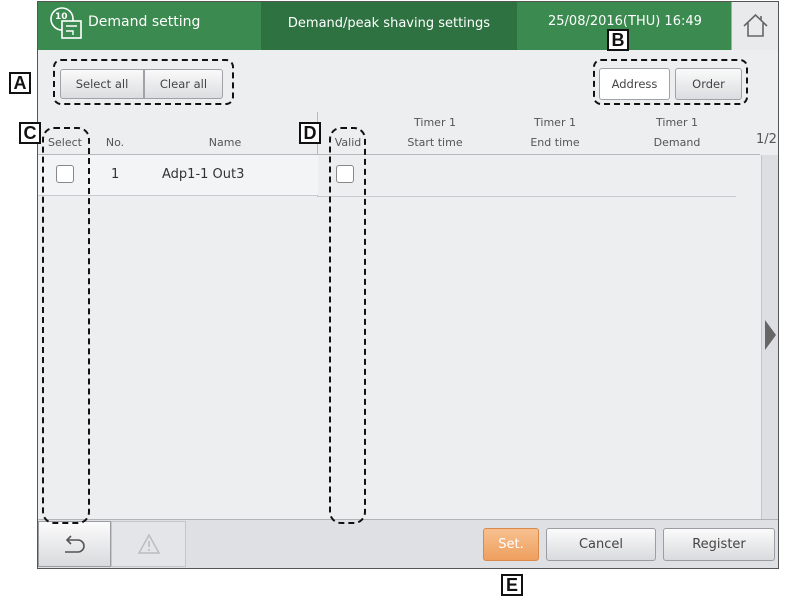 This screenshot has height=602, width=789. I want to click on set-button: Set., so click(511, 544).